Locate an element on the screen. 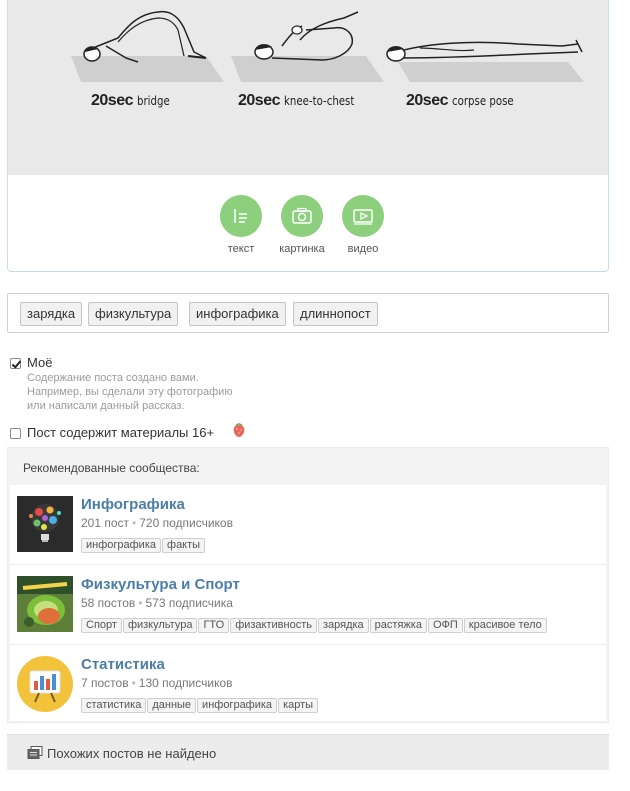 The height and width of the screenshot is (791, 630). pose-bridge: 20sec bridge is located at coordinates (146, 60).